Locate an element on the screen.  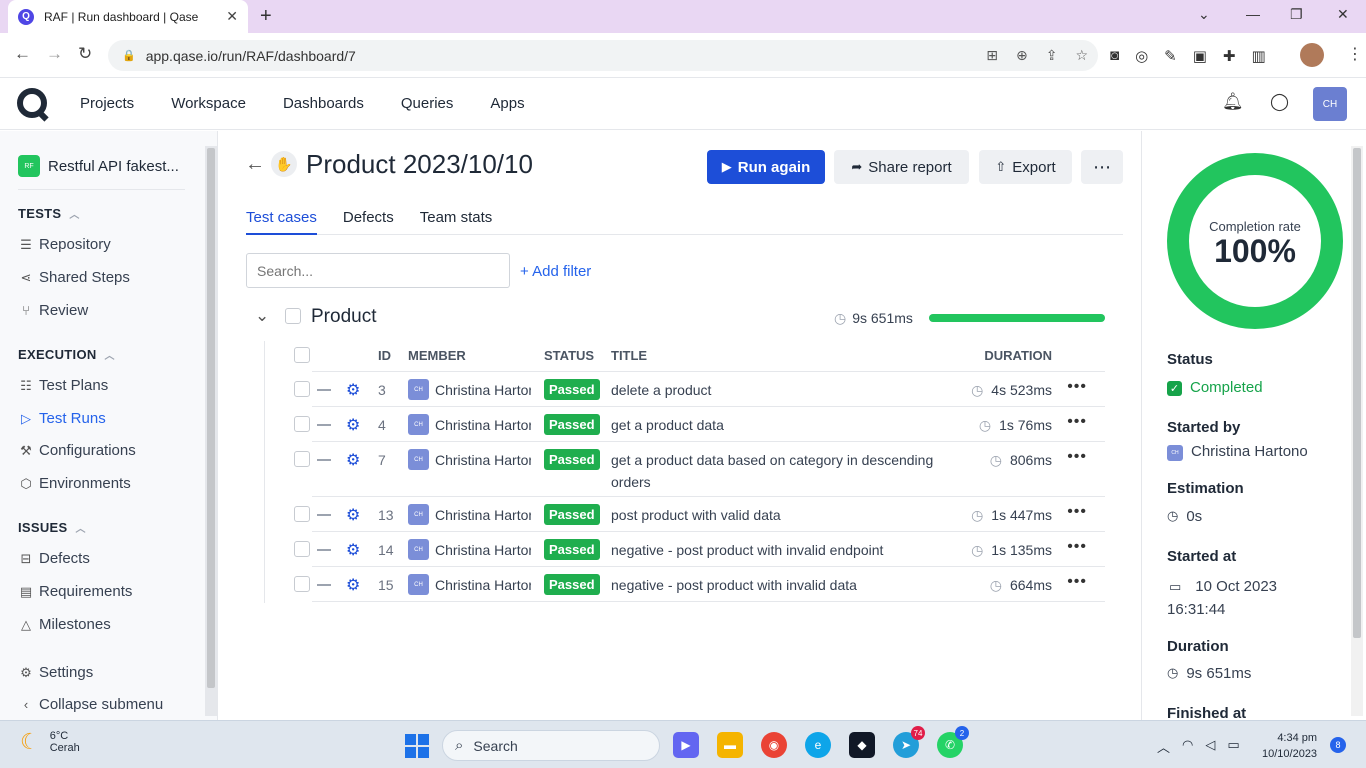
run-again-button: ▶ Run again is located at coordinates (766, 167).